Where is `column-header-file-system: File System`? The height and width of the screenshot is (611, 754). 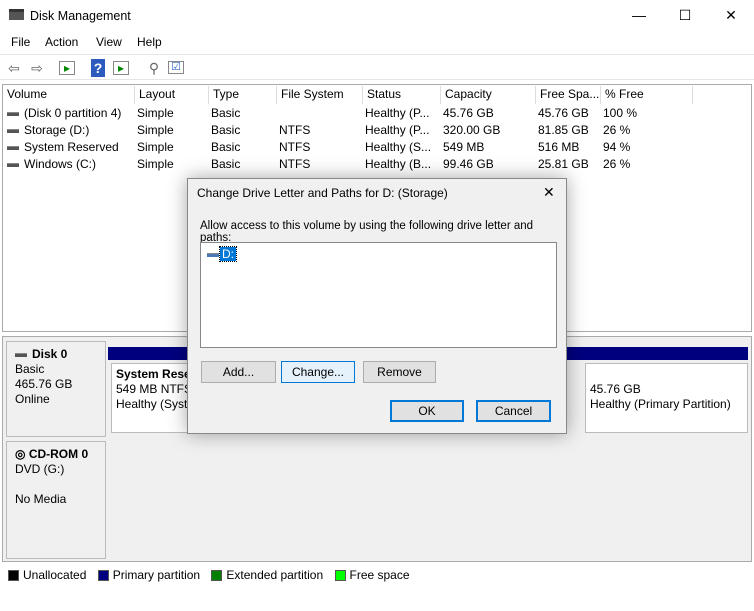 column-header-file-system: File System is located at coordinates (320, 95).